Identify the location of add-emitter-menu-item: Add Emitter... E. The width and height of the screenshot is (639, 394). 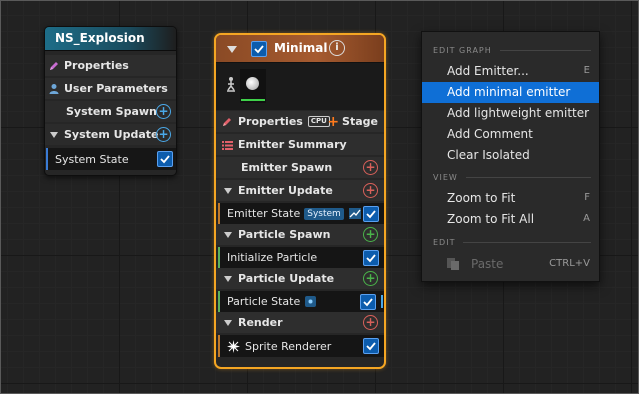
(510, 71).